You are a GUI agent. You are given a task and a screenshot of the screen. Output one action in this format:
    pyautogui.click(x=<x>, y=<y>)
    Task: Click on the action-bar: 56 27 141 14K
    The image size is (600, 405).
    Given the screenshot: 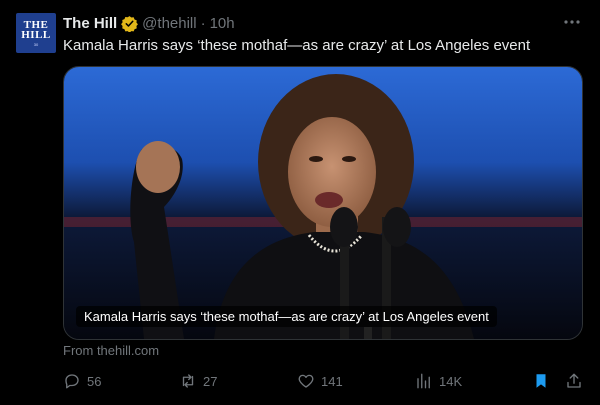 What is the action you would take?
    pyautogui.click(x=323, y=382)
    